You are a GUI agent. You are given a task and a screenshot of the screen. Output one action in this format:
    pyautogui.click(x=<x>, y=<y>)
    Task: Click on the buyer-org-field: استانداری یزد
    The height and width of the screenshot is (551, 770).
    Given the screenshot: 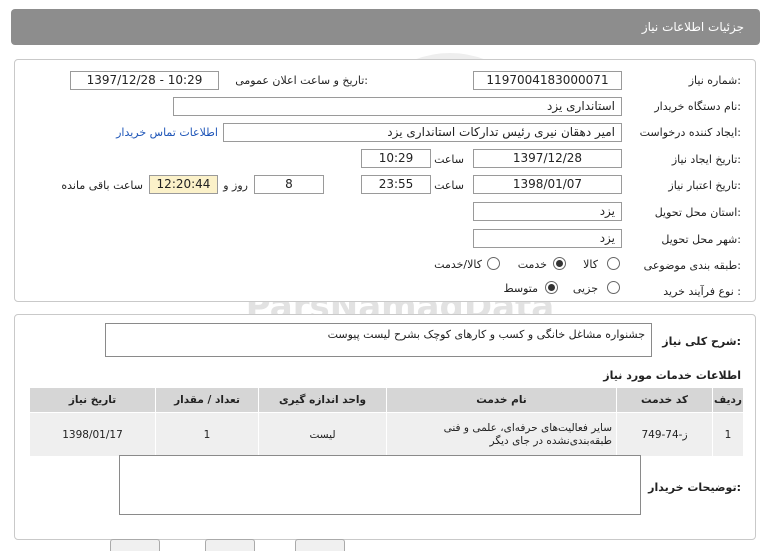 What is the action you would take?
    pyautogui.click(x=397, y=106)
    